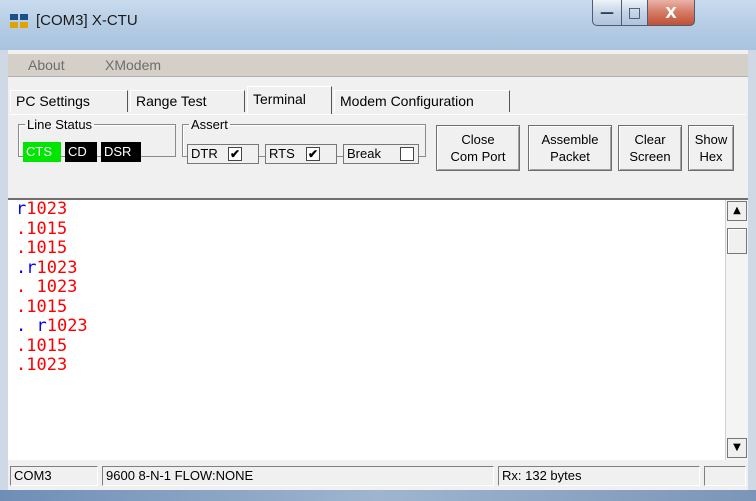 Image resolution: width=756 pixels, height=501 pixels. What do you see at coordinates (60, 124) in the screenshot?
I see `line-status-legend: Line Status` at bounding box center [60, 124].